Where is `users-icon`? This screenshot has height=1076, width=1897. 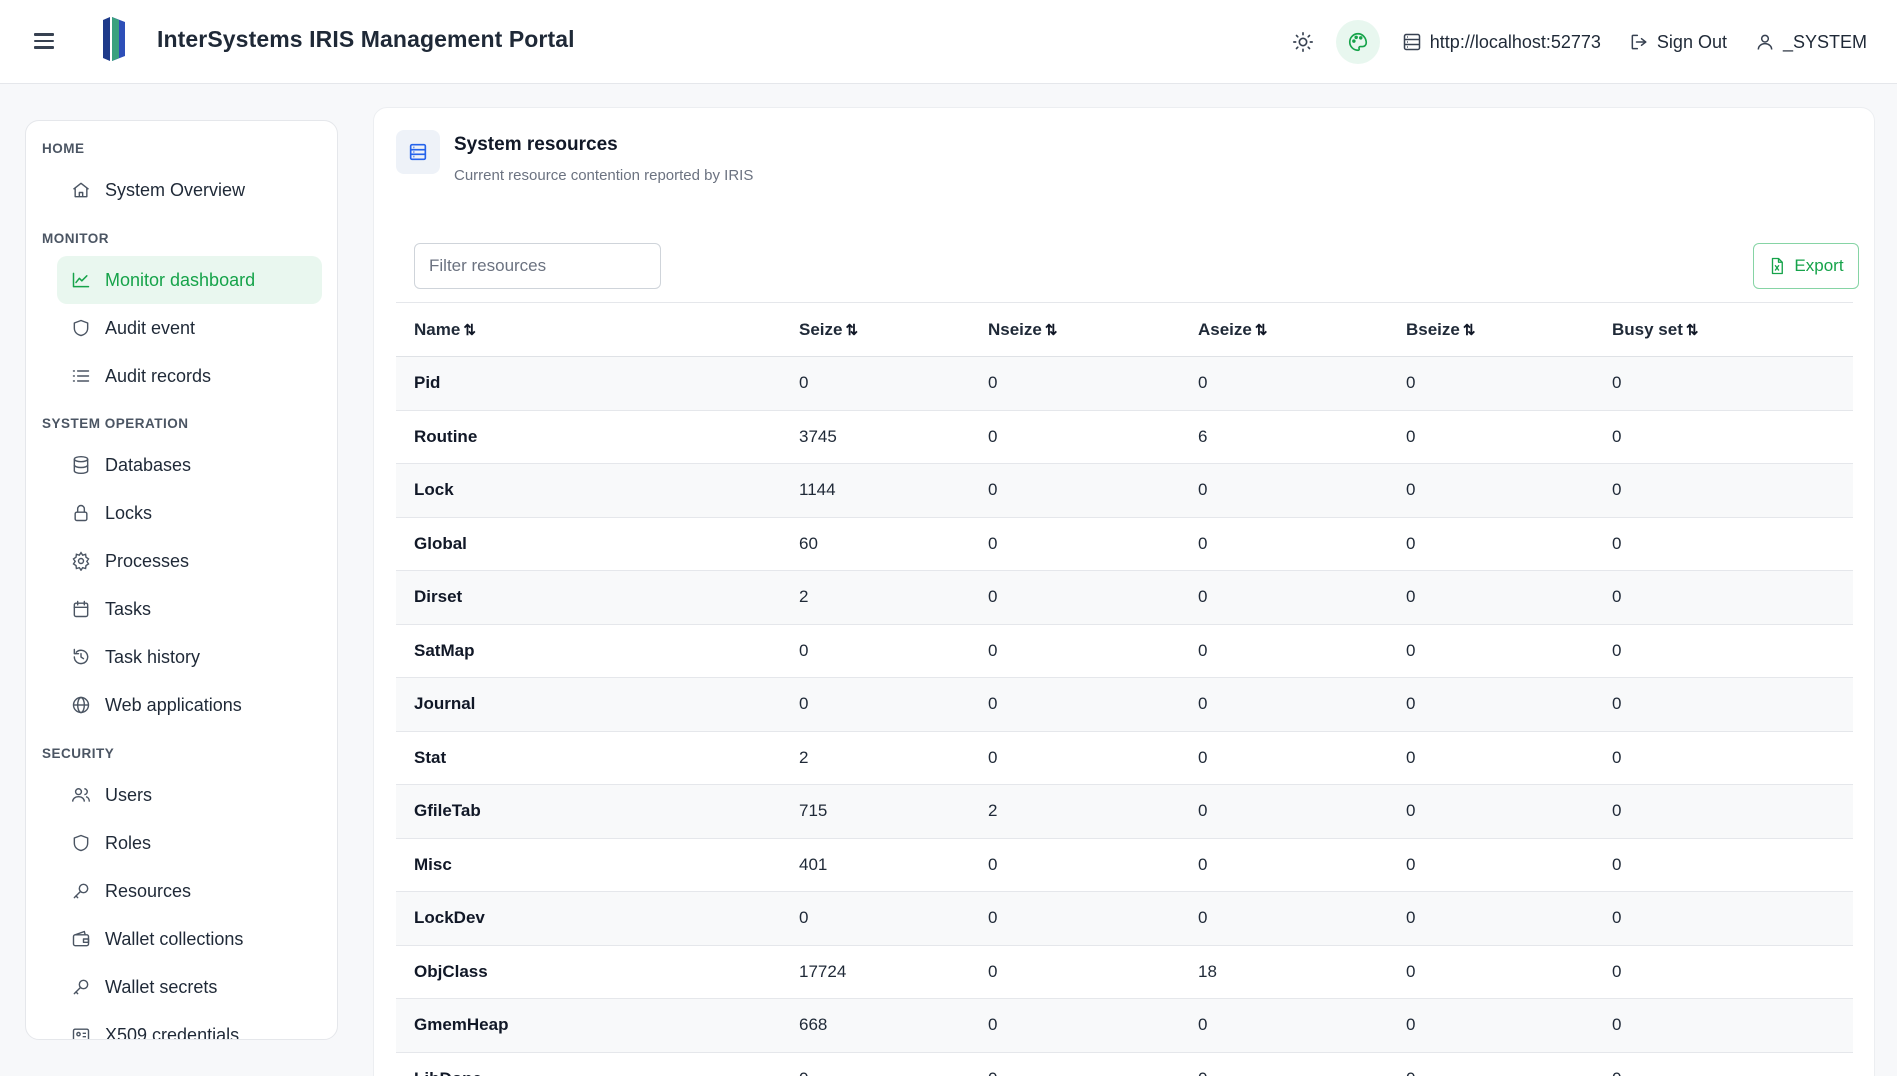 users-icon is located at coordinates (81, 795).